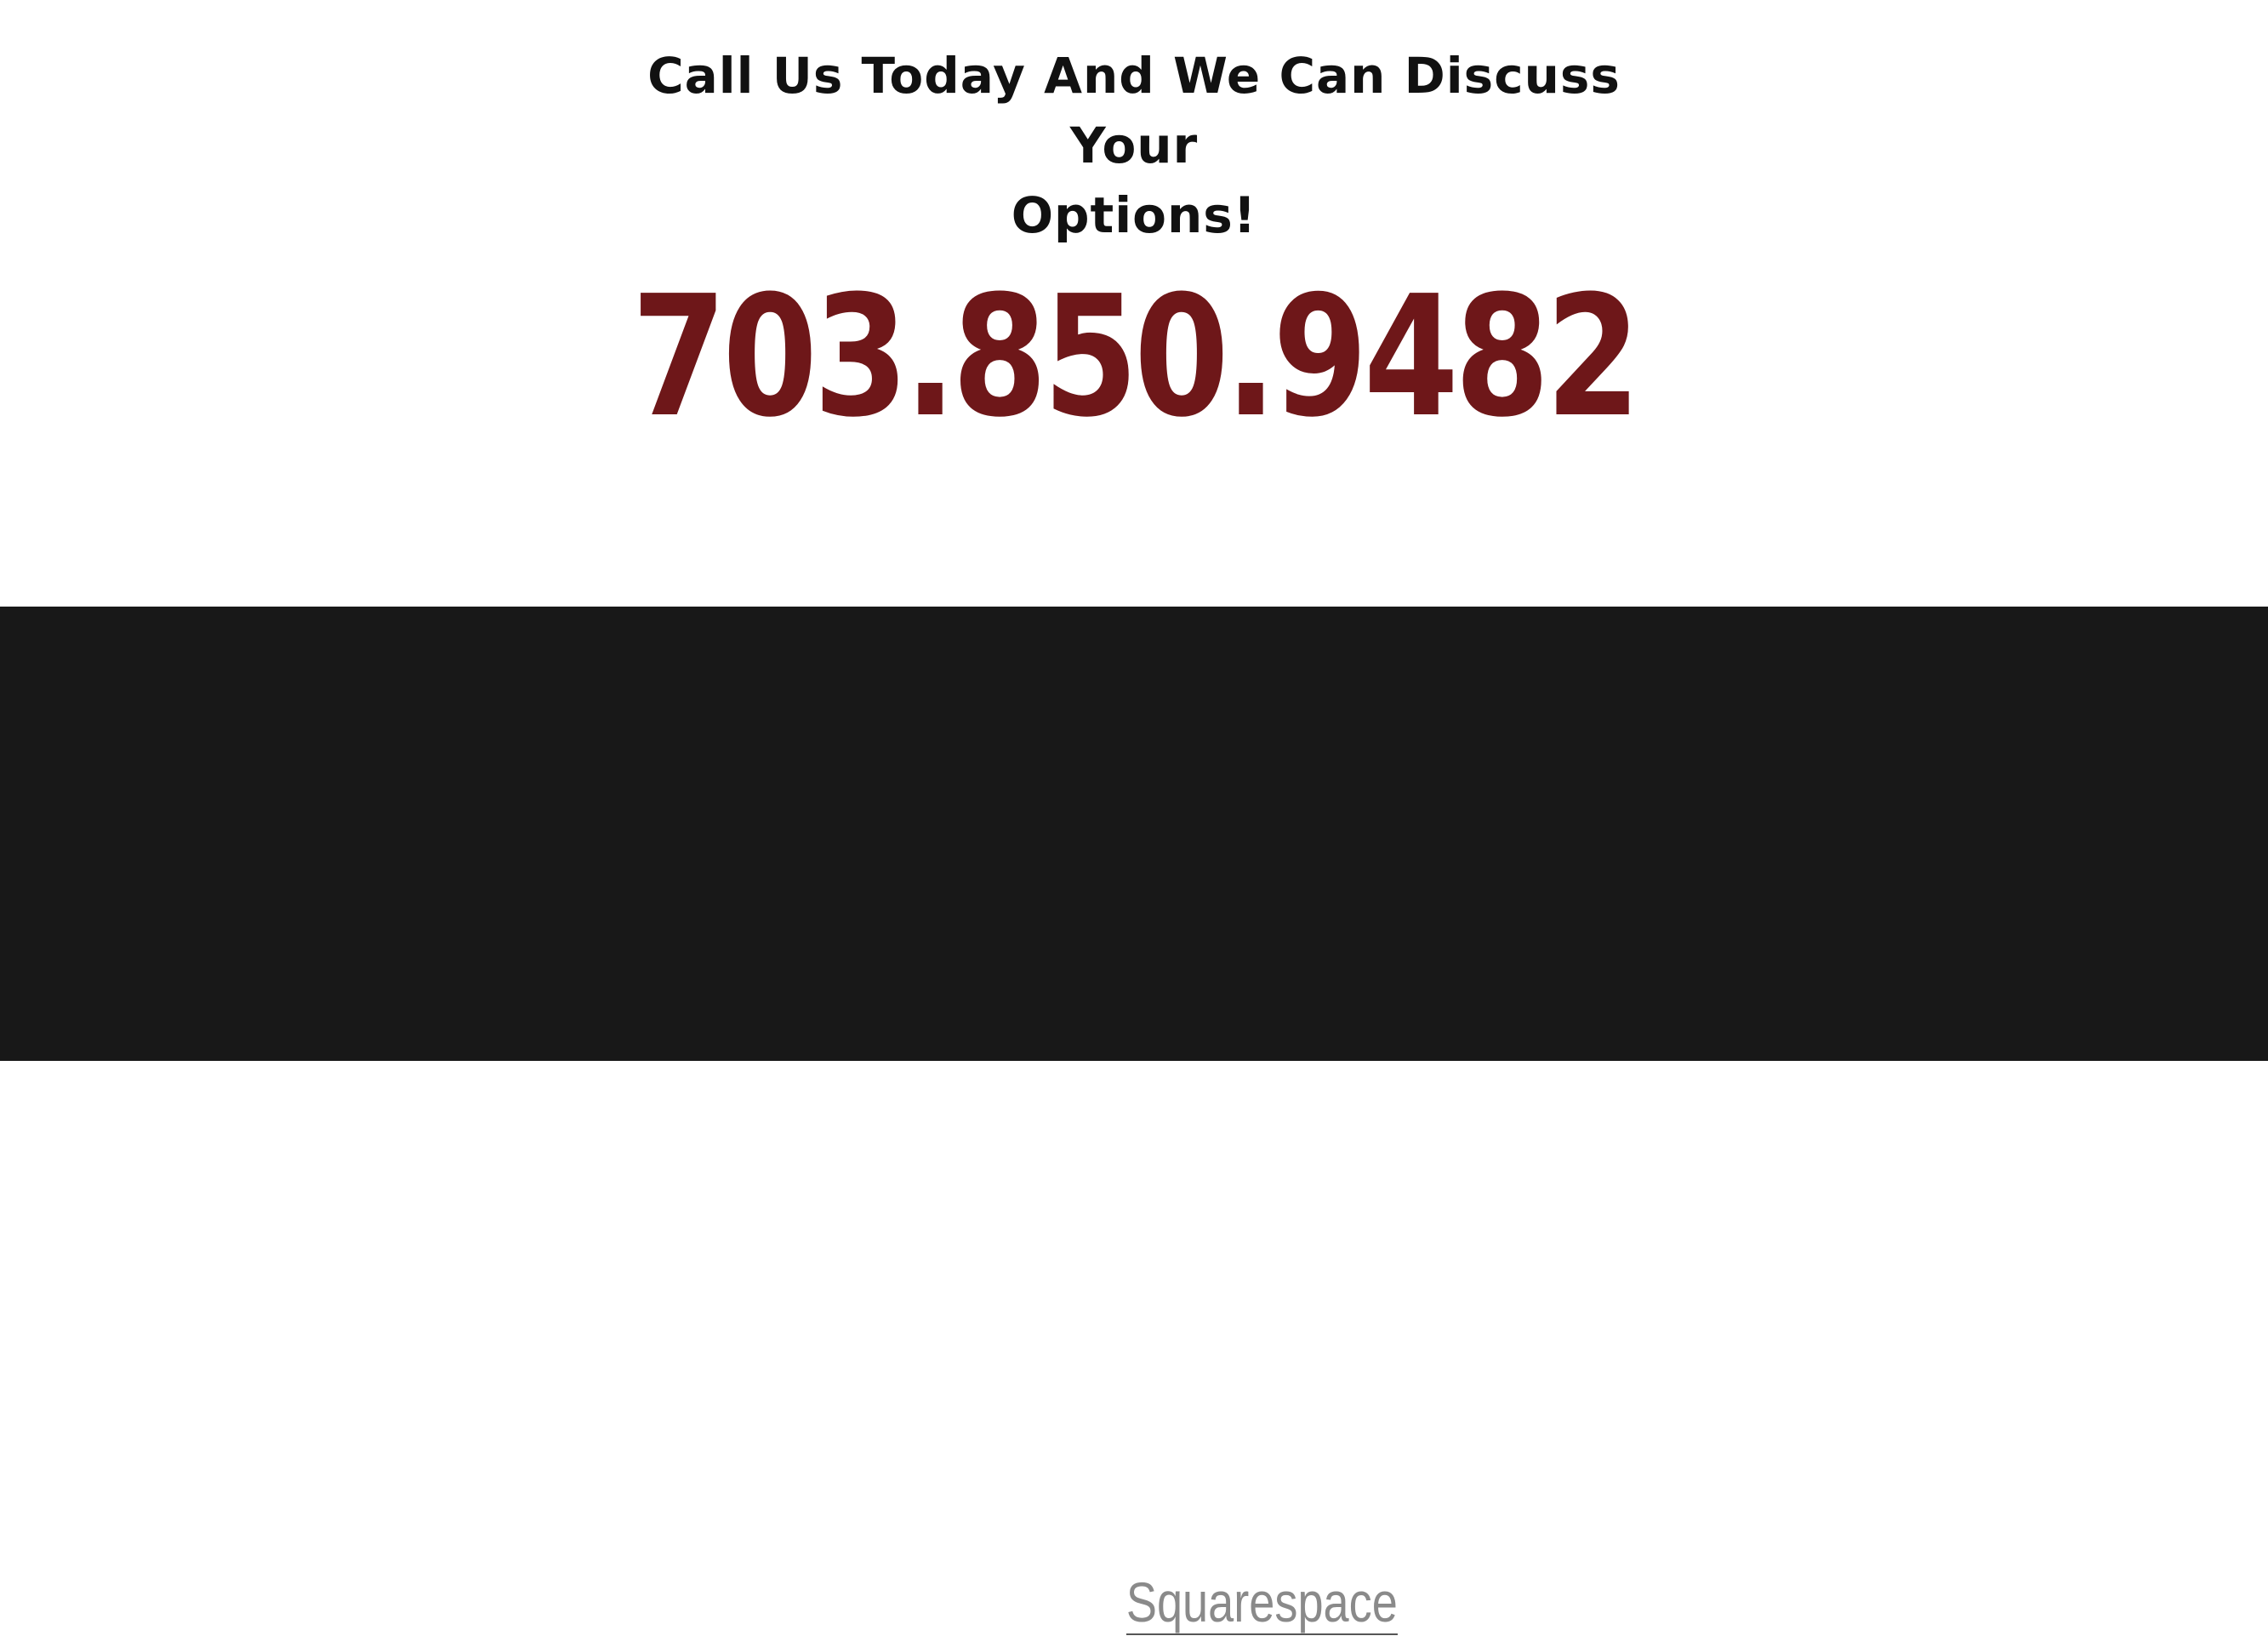 The image size is (2268, 1636). I want to click on twitter-icon, so click(1128, 1459).